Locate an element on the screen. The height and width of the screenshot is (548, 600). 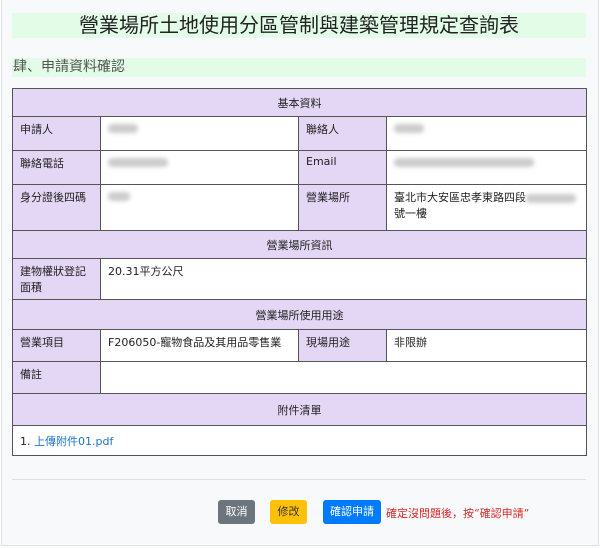
cancel-button: 取消 is located at coordinates (236, 512).